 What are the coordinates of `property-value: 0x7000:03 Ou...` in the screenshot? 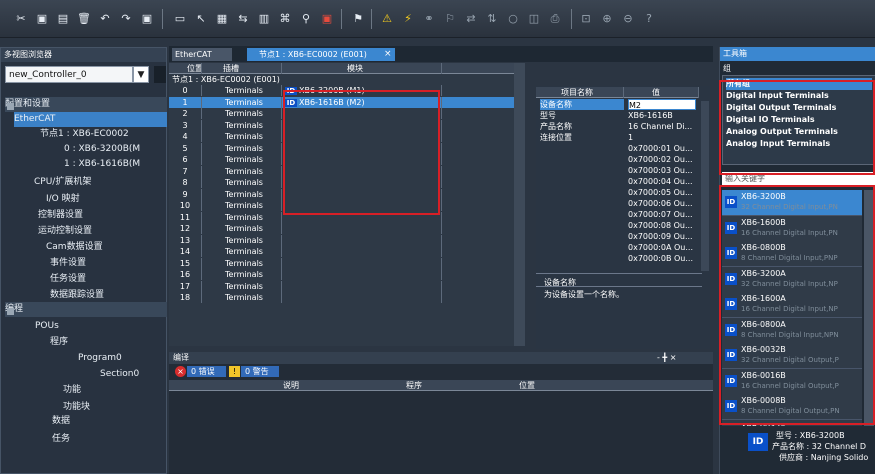 It's located at (660, 170).